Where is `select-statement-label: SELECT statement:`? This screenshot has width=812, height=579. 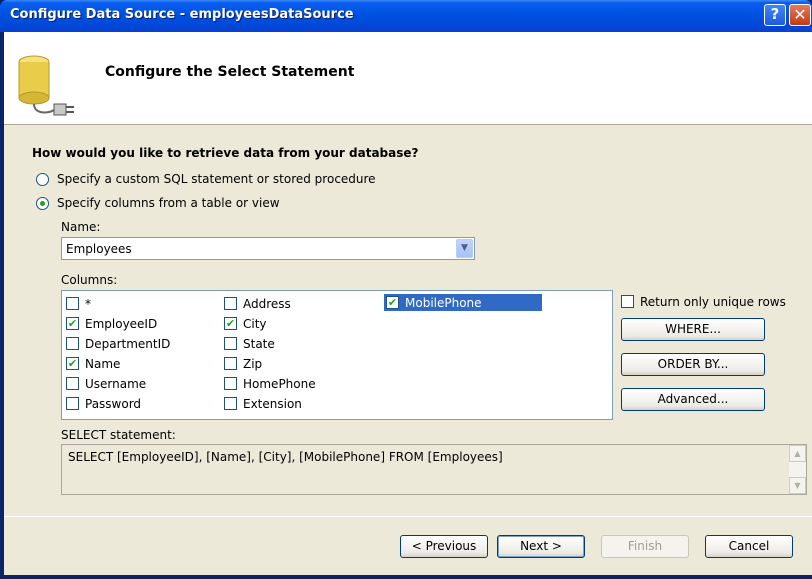
select-statement-label: SELECT statement: is located at coordinates (118, 435).